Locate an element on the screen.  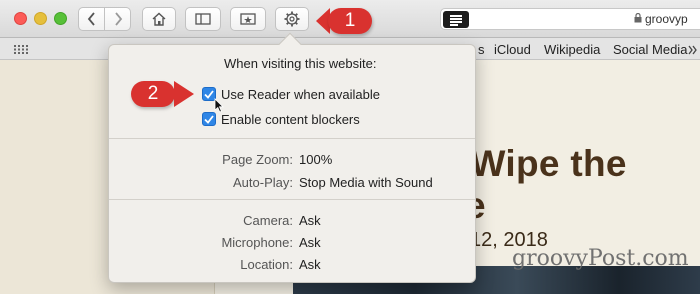
reader-icon is located at coordinates (456, 19).